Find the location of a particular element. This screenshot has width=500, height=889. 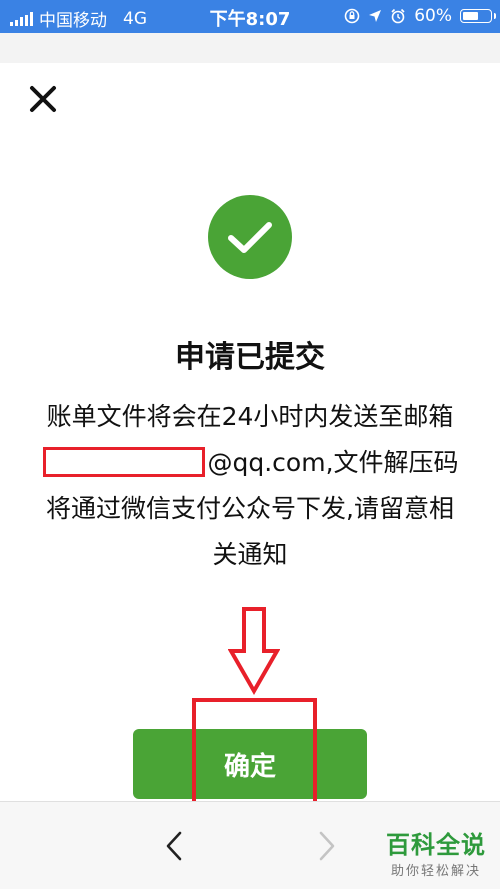

page-title: 申请已提交 is located at coordinates (250, 357).